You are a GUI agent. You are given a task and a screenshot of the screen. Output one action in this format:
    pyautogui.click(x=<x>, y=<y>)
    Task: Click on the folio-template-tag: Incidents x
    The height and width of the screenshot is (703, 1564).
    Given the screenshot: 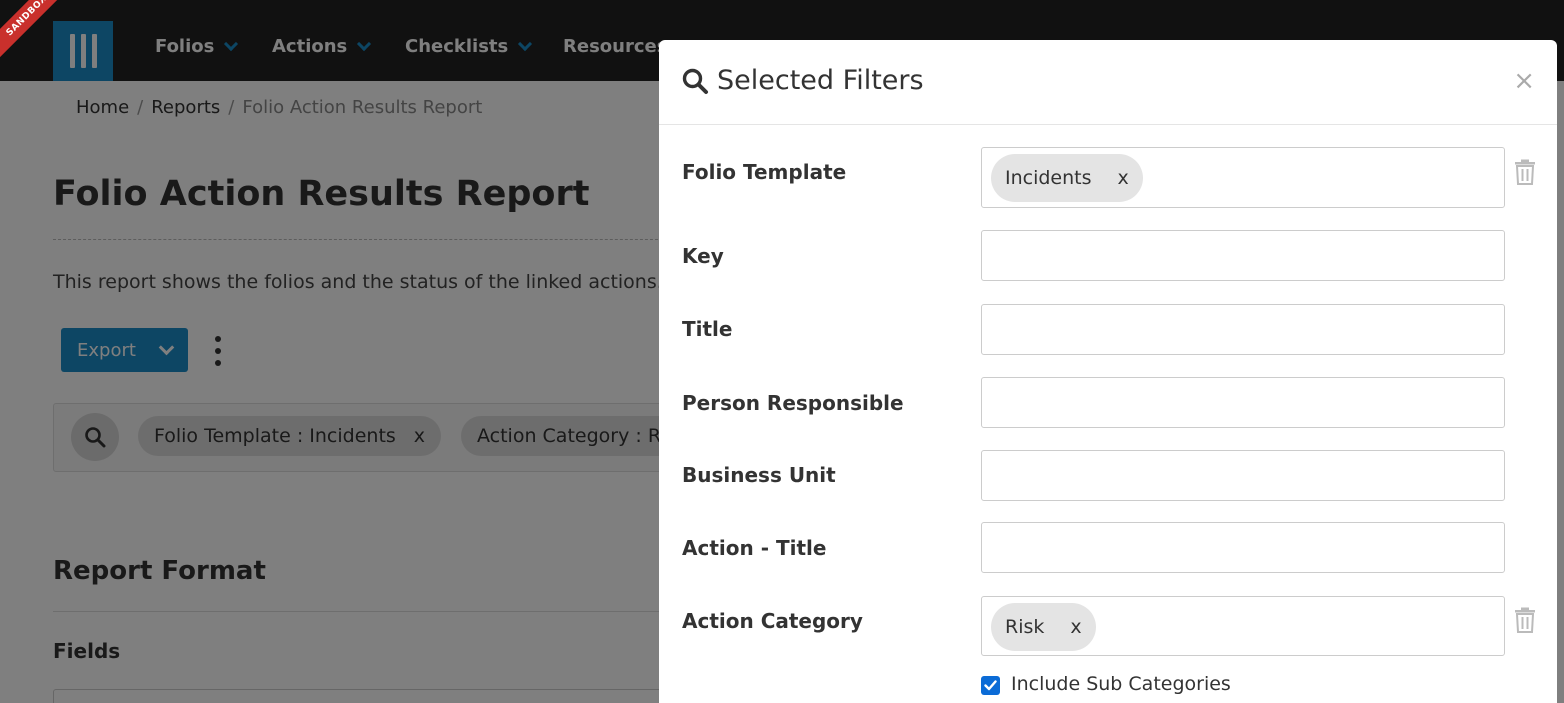 What is the action you would take?
    pyautogui.click(x=1067, y=178)
    